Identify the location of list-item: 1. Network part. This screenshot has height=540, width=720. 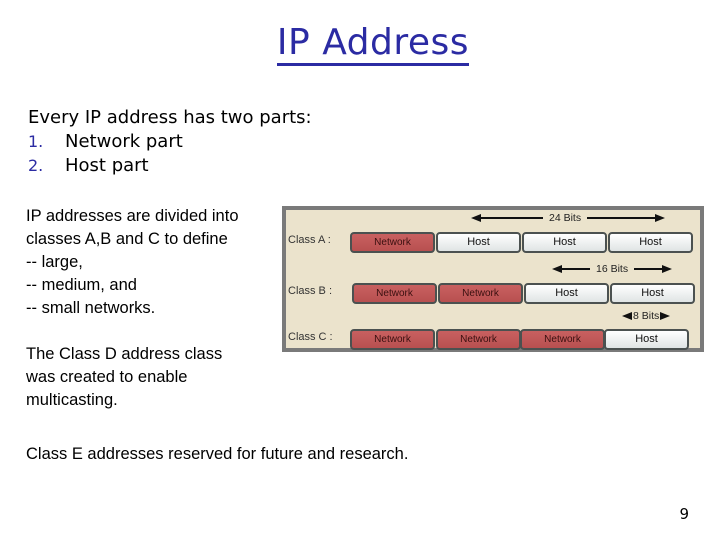
(170, 142).